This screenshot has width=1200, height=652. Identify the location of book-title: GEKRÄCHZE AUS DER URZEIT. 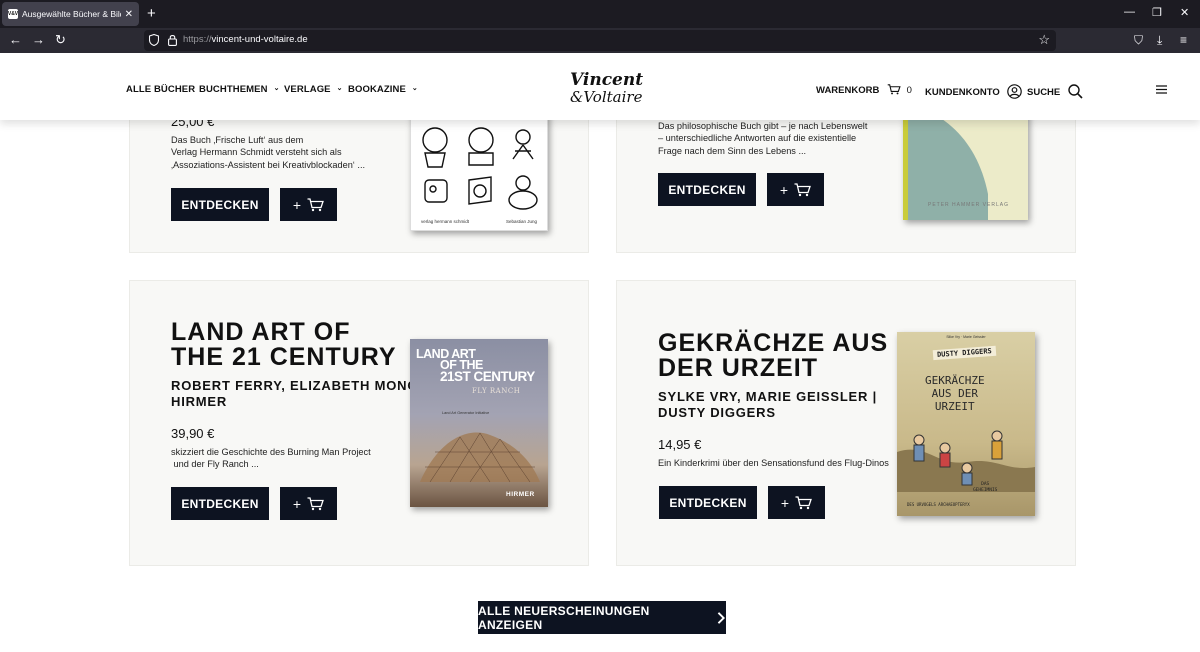
(773, 356).